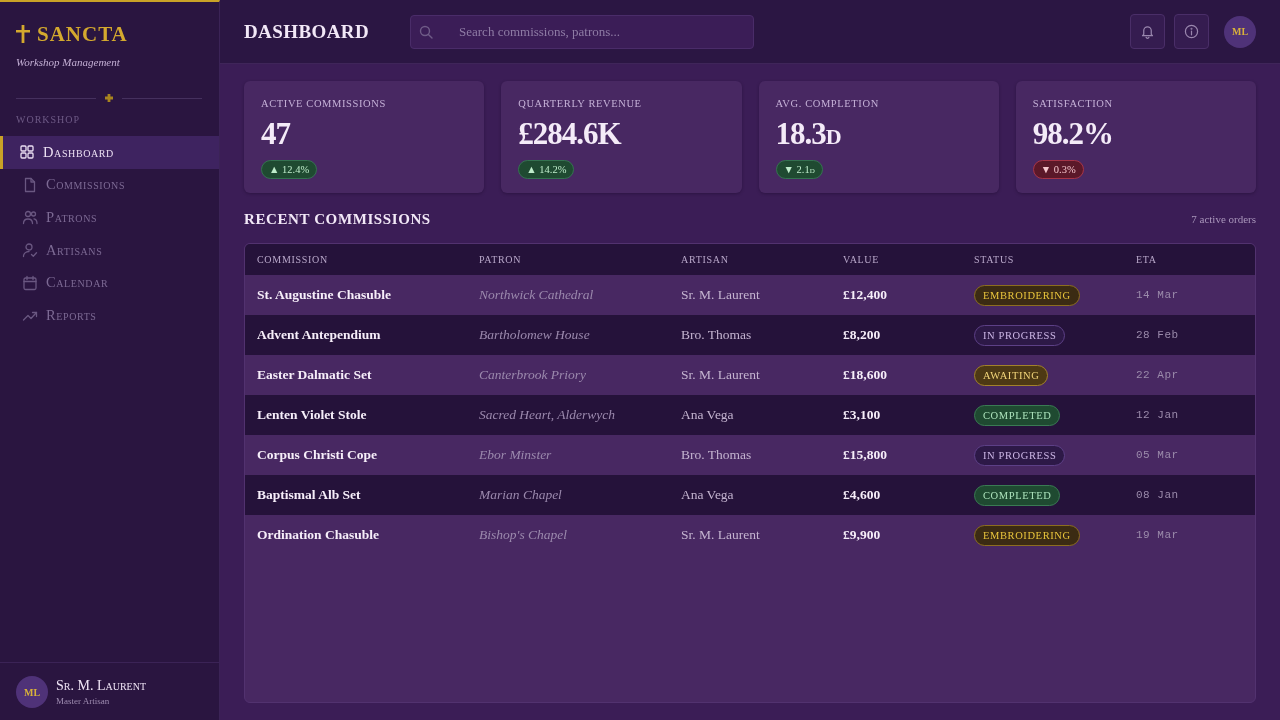 This screenshot has height=720, width=1280. I want to click on column-header: PATRON, so click(500, 259).